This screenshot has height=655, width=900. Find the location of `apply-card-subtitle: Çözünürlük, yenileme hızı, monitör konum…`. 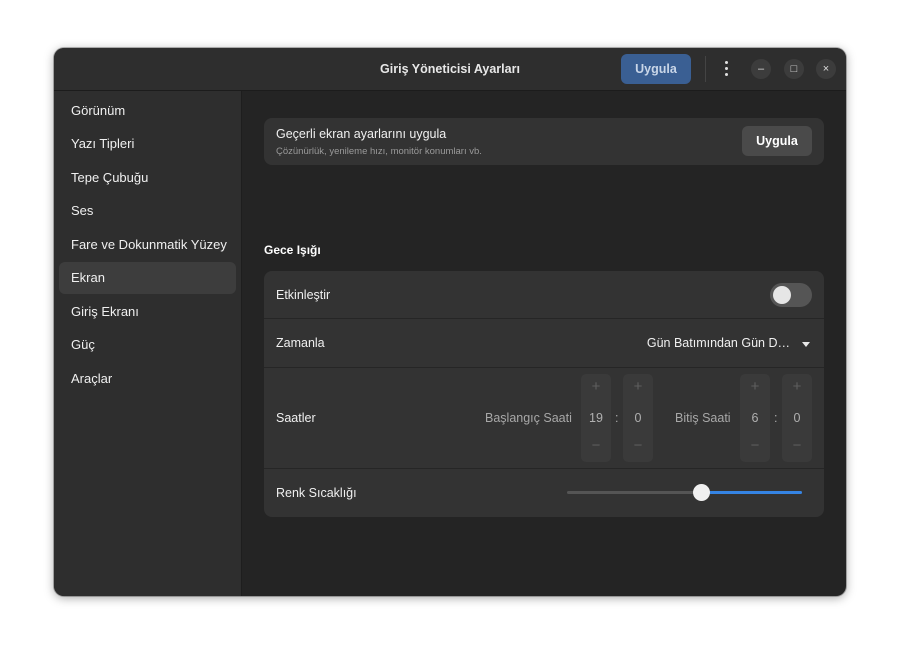

apply-card-subtitle: Çözünürlük, yenileme hızı, monitör konum… is located at coordinates (379, 151).